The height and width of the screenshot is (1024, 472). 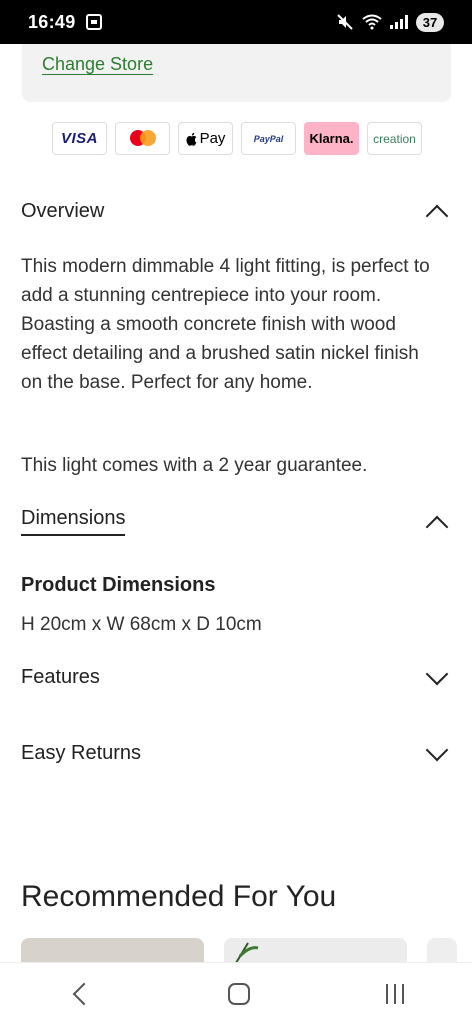 I want to click on payment-methods: VISA Pay PayPal Klarna. creation, so click(x=237, y=138).